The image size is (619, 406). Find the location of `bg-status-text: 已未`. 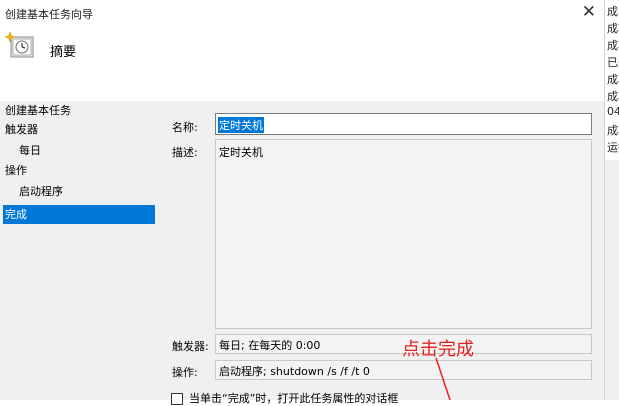

bg-status-text: 已未 is located at coordinates (613, 62).